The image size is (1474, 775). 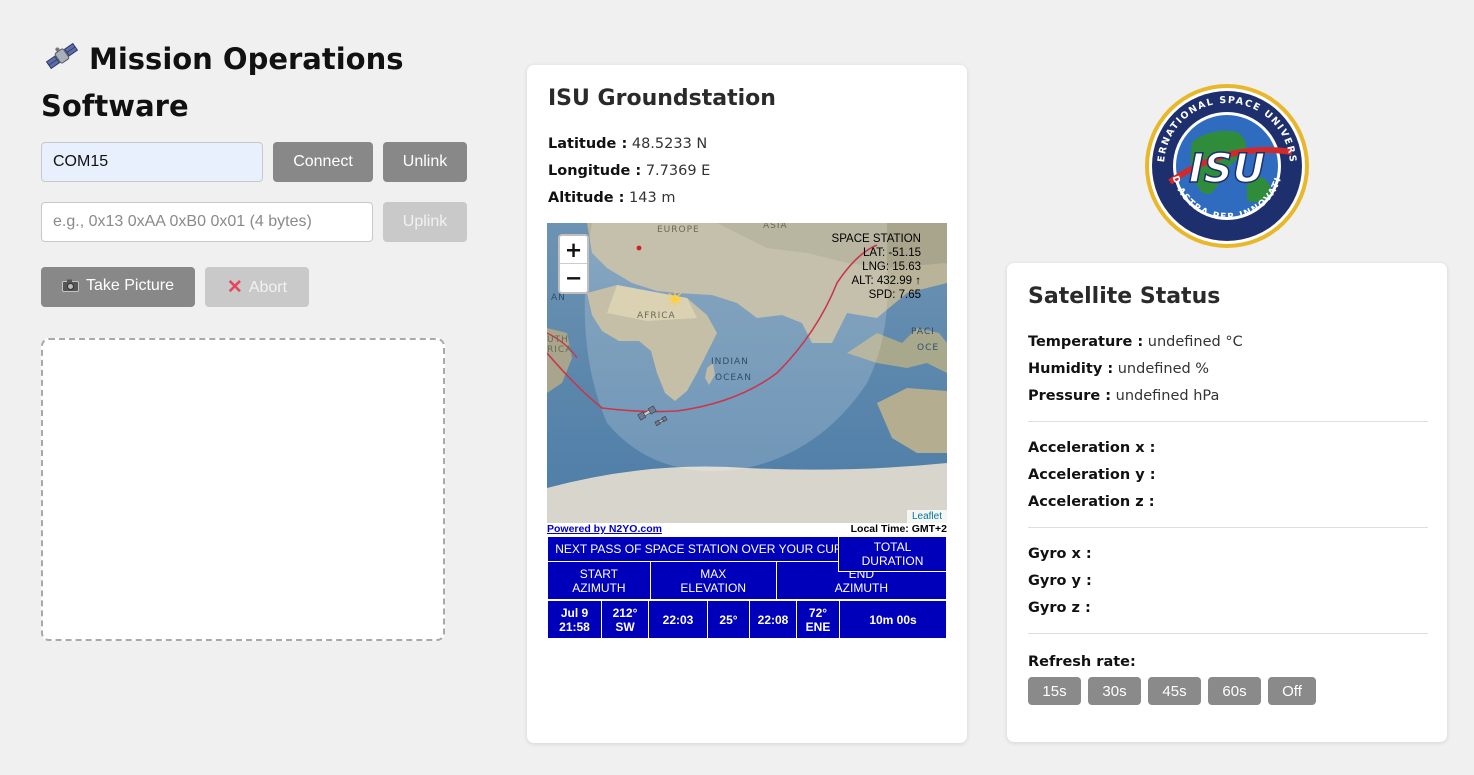 I want to click on pressure-row: Pressure : undefined hPa, so click(x=1228, y=396).